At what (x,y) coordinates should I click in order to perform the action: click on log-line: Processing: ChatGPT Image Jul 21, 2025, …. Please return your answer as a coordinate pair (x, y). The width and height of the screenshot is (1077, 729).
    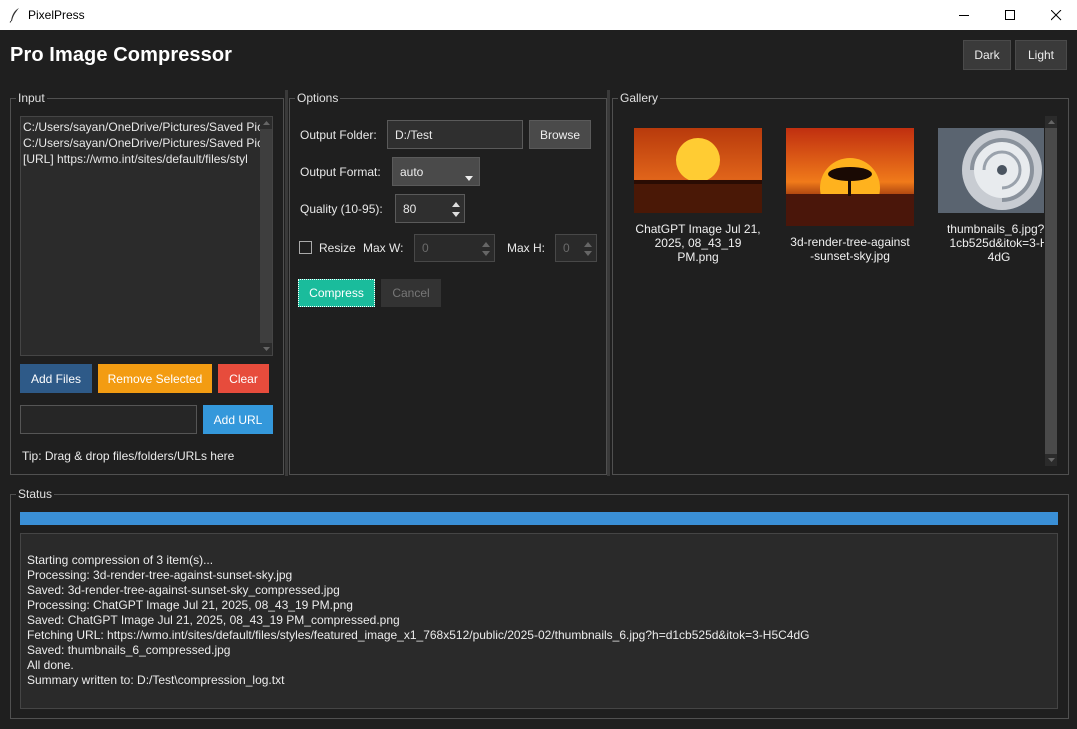
    Looking at the image, I should click on (190, 605).